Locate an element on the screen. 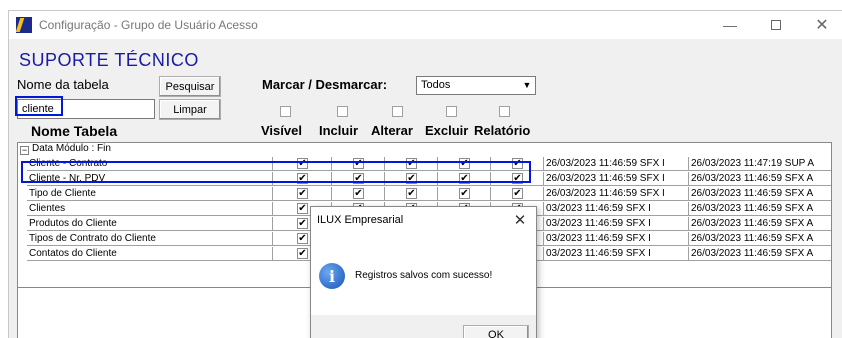 Image resolution: width=842 pixels, height=338 pixels. column-header-include: Incluir is located at coordinates (339, 130).